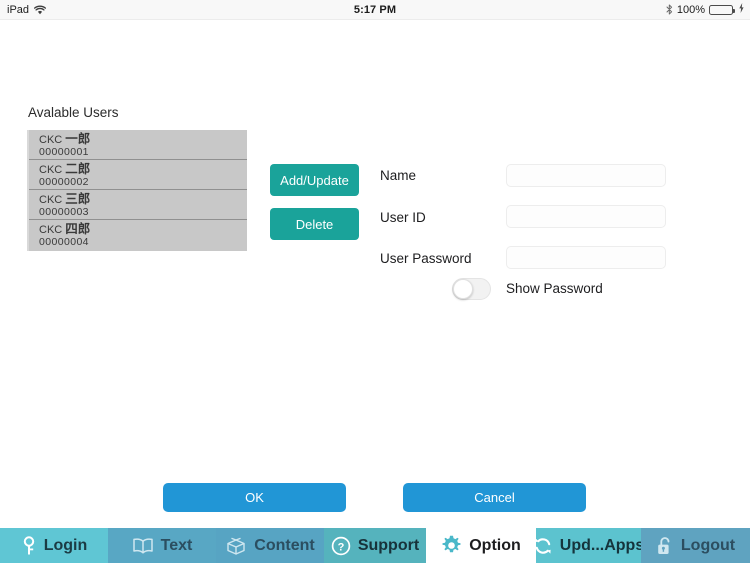 This screenshot has height=563, width=750. I want to click on list-item: CKC 四郎 00000004, so click(138, 235).